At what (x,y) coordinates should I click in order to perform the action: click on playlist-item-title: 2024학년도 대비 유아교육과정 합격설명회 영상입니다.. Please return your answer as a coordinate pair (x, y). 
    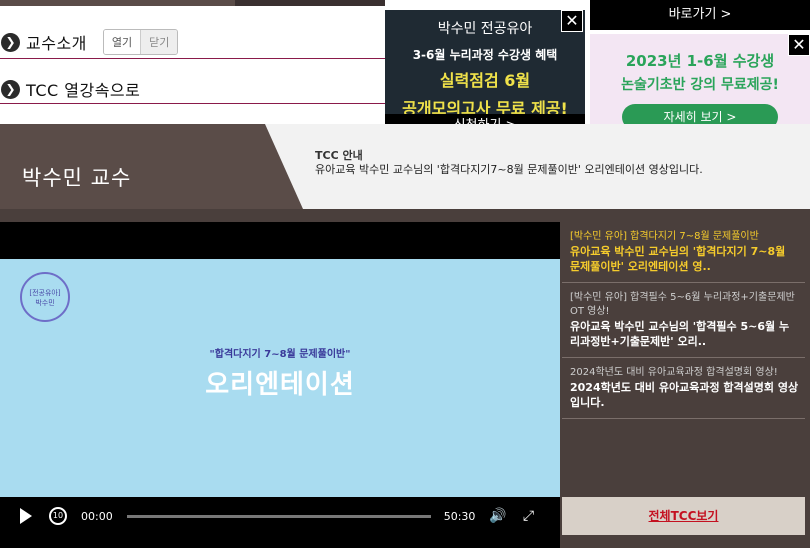
    Looking at the image, I should click on (684, 395).